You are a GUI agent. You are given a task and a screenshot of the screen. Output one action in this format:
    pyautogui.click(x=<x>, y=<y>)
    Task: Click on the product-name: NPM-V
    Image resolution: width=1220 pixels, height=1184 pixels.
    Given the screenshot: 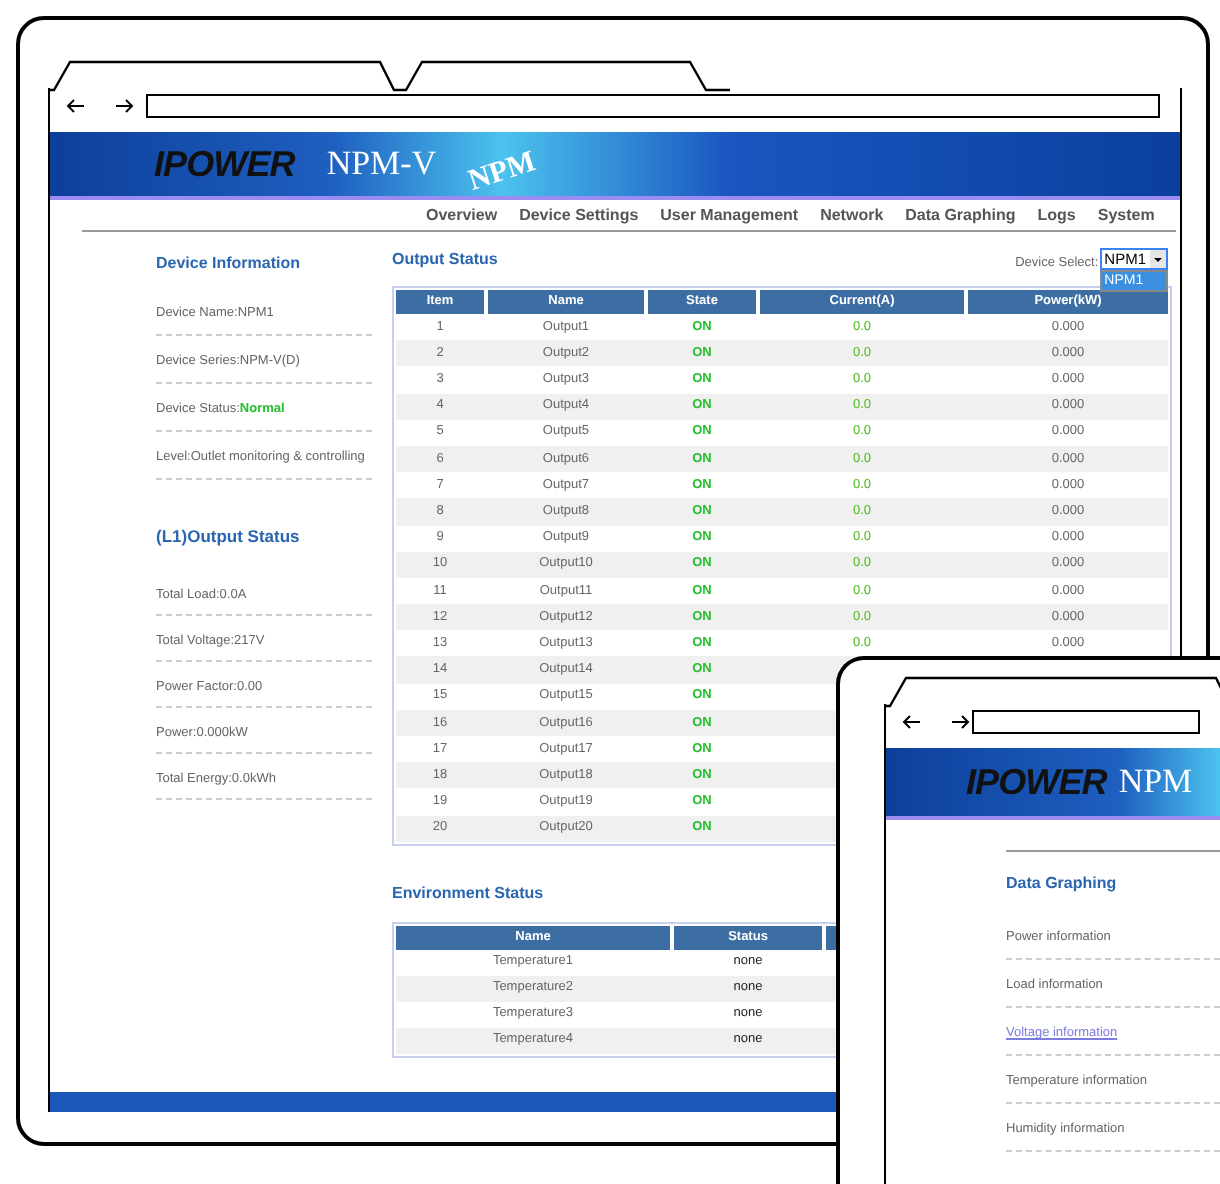 What is the action you would take?
    pyautogui.click(x=381, y=164)
    